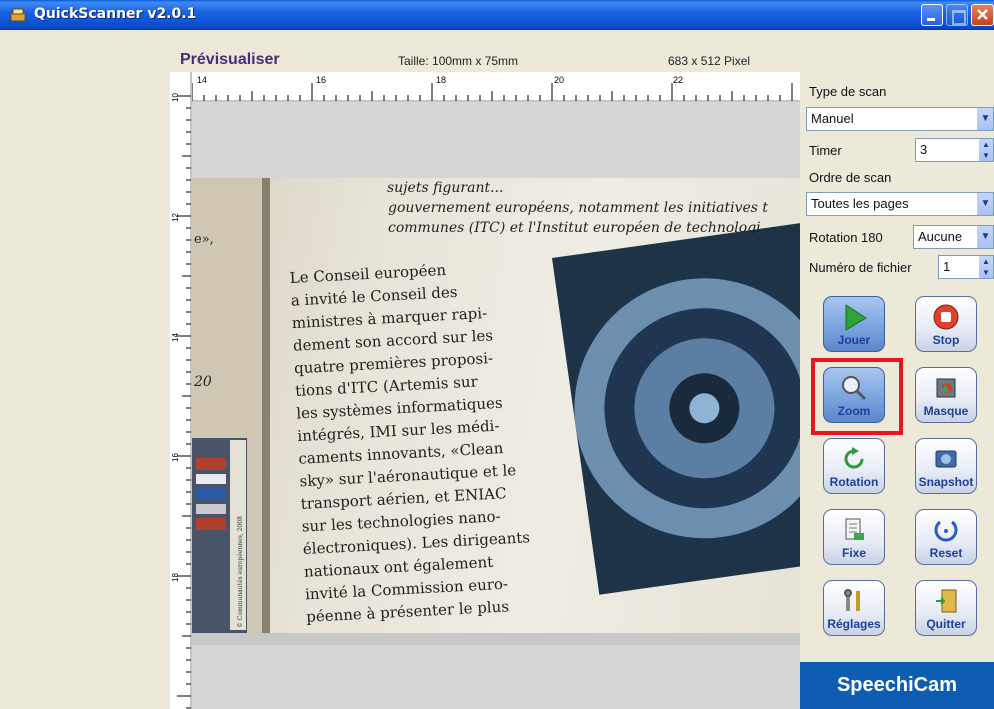  I want to click on ruler-top-label: 22, so click(678, 80).